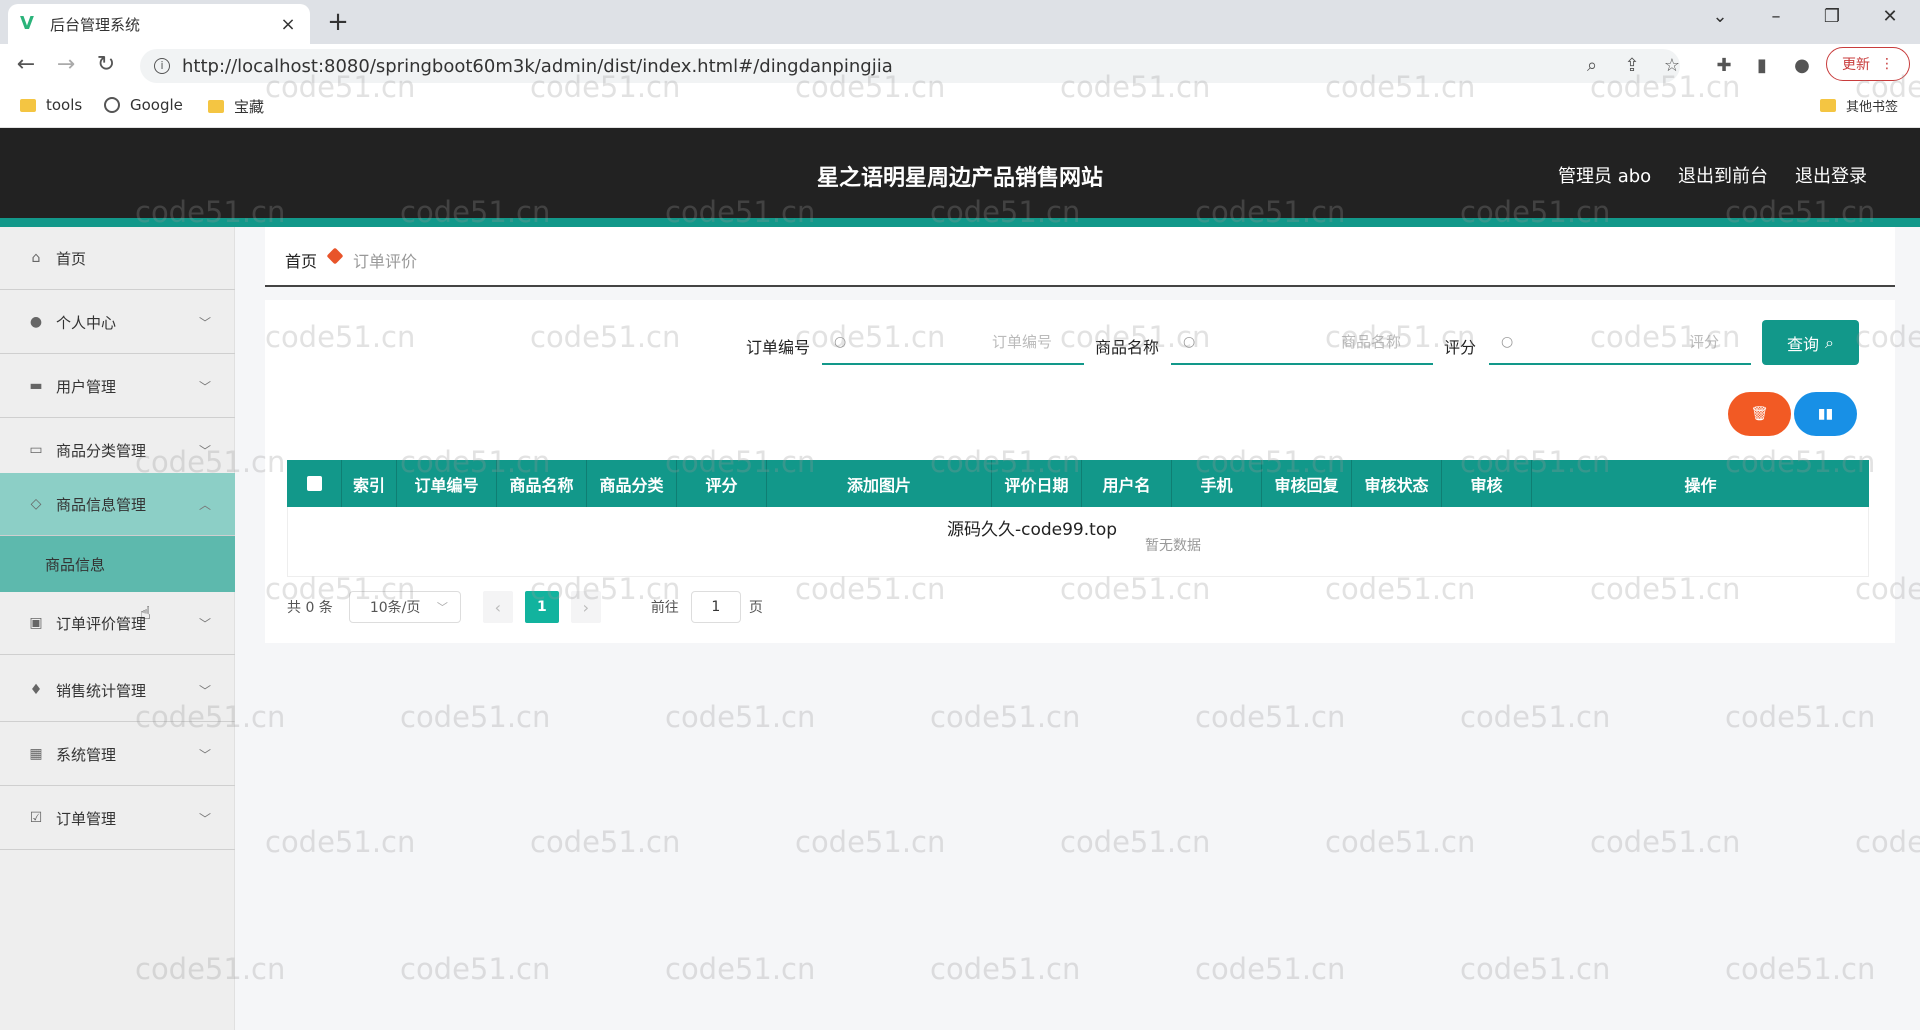 The height and width of the screenshot is (1030, 1920). What do you see at coordinates (204, 504) in the screenshot?
I see `chevron-up-icon: ︿` at bounding box center [204, 504].